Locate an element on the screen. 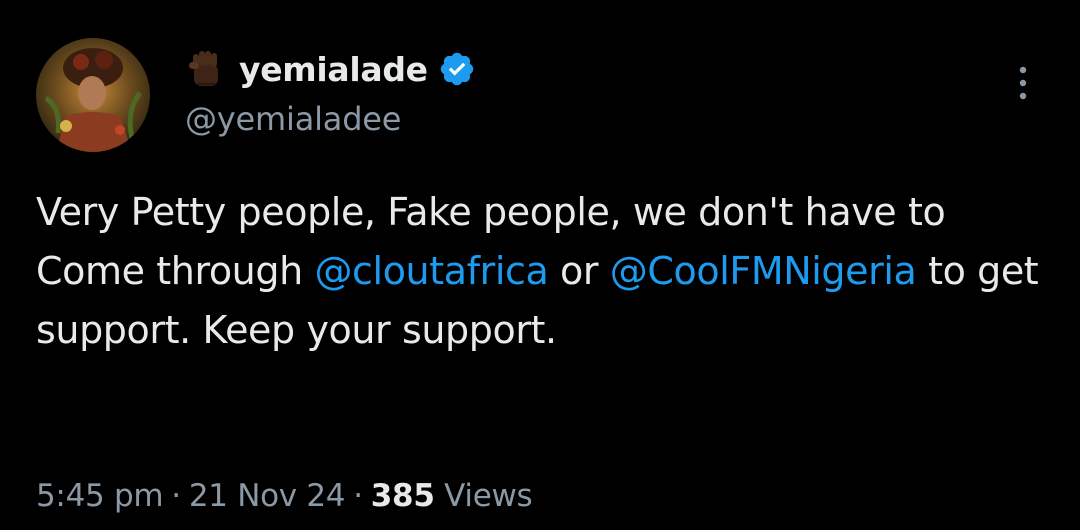  avatar is located at coordinates (93, 95).